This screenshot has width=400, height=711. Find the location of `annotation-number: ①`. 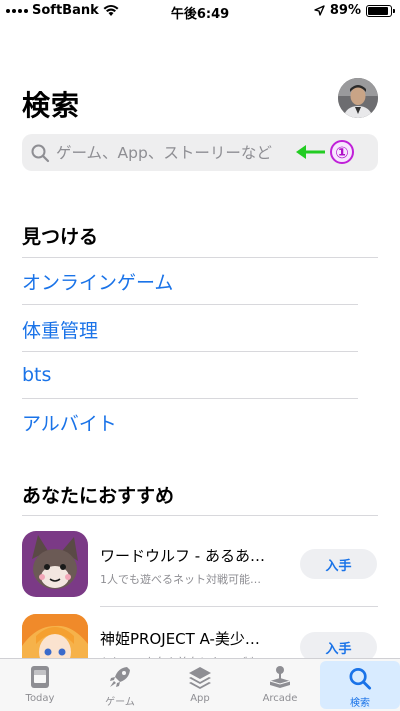

annotation-number: ① is located at coordinates (342, 152).